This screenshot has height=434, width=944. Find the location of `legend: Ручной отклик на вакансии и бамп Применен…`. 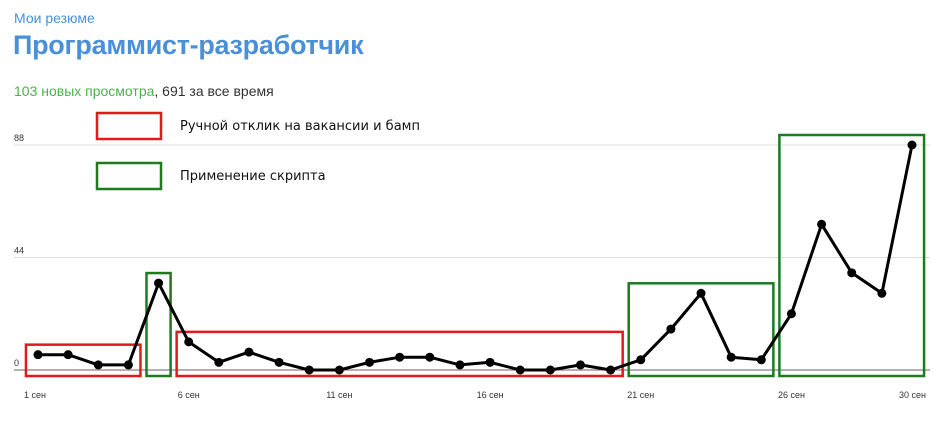

legend: Ручной отклик на вакансии и бамп Применен… is located at coordinates (257, 151).